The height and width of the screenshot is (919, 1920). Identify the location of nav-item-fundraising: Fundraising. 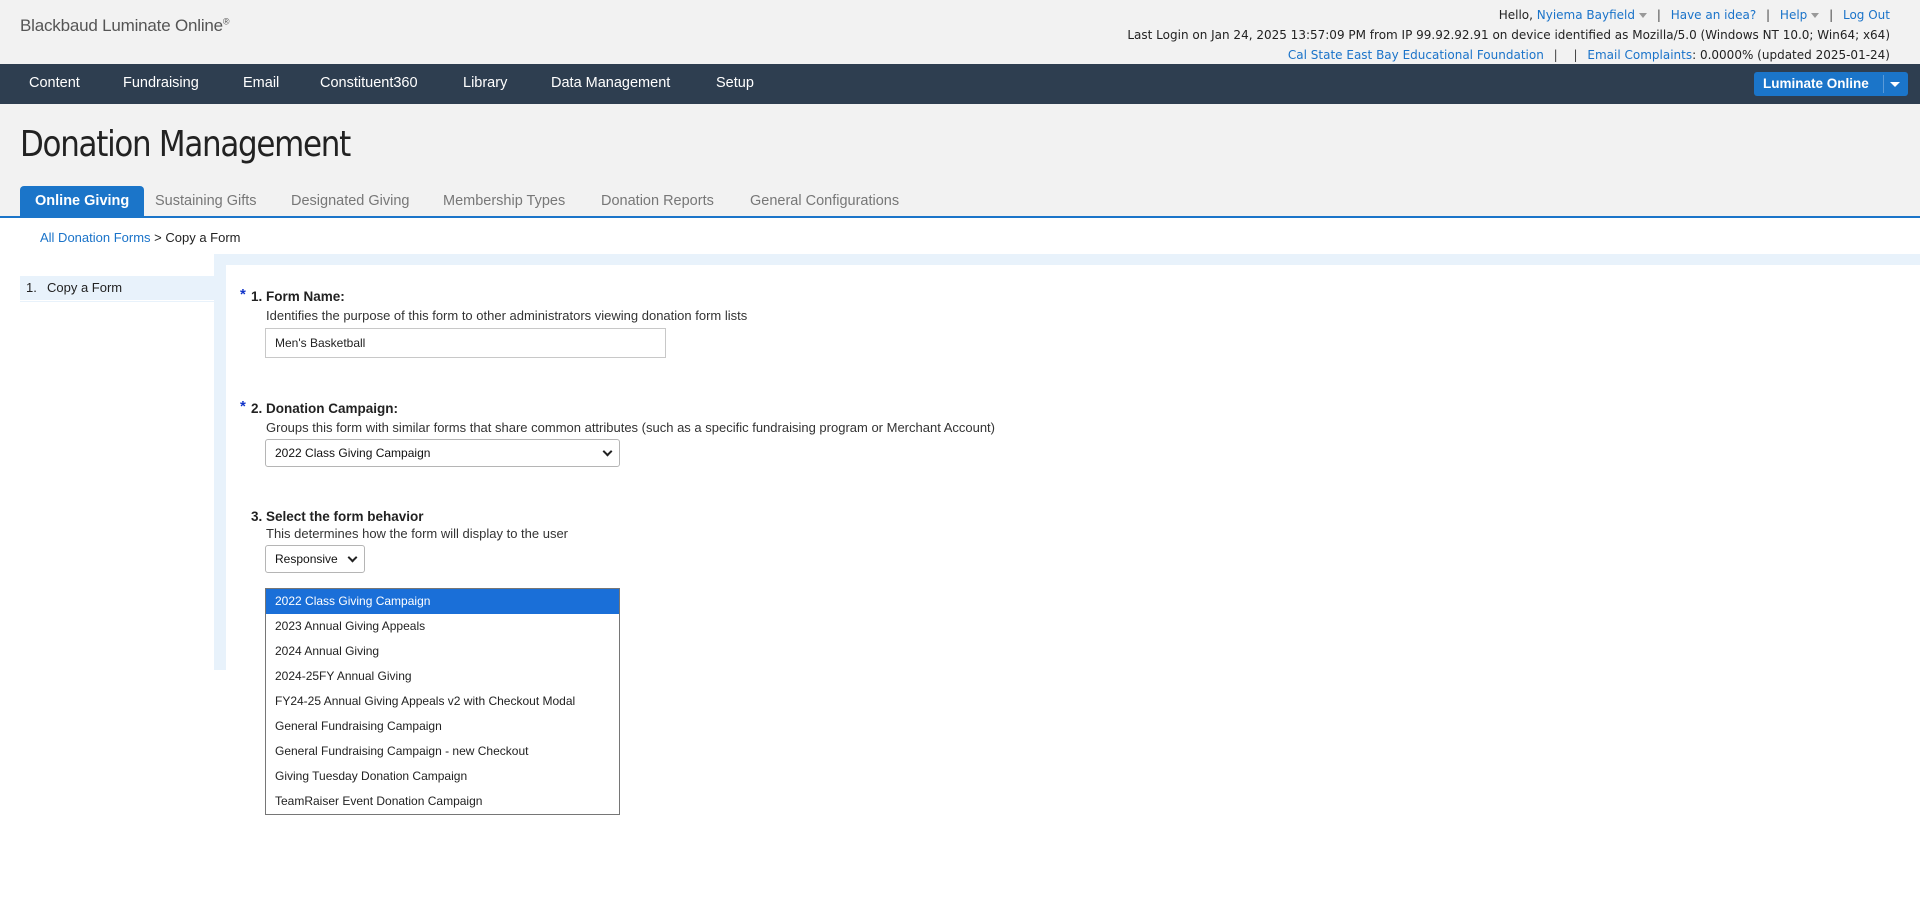
(161, 84).